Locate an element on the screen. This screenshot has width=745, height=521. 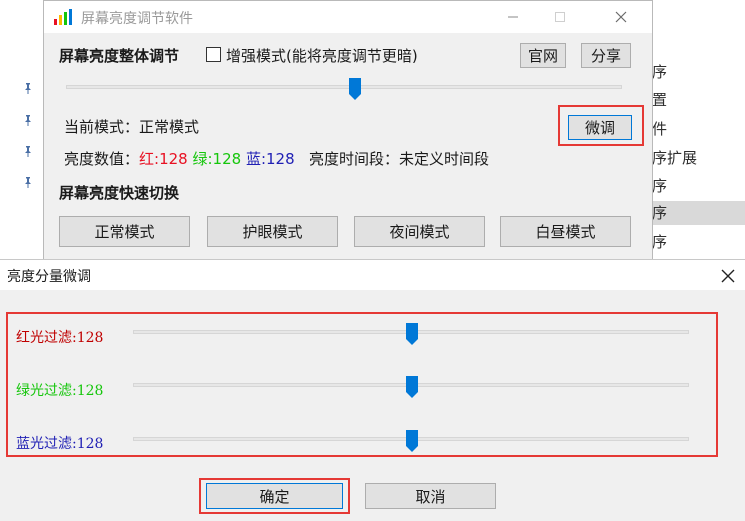
brightness-slider-track is located at coordinates (344, 87).